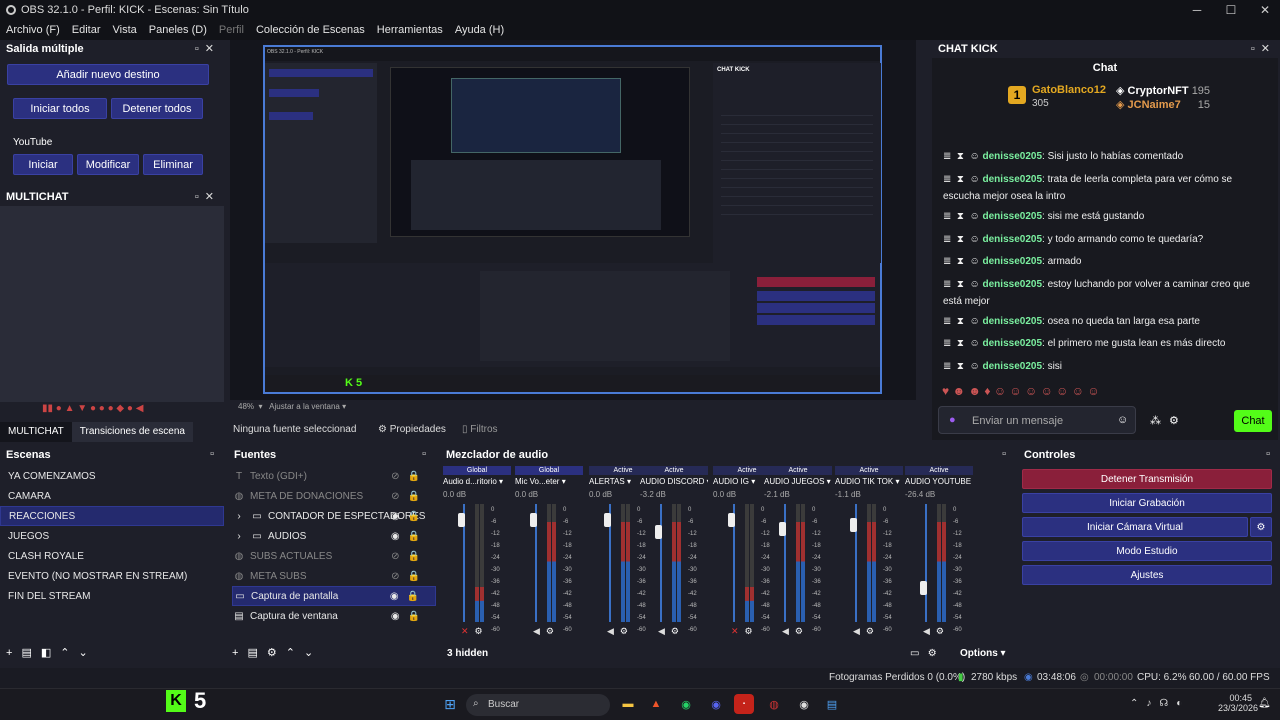 This screenshot has height=720, width=1280. What do you see at coordinates (1168, 420) in the screenshot?
I see `chat-tools: ⁂⚙` at bounding box center [1168, 420].